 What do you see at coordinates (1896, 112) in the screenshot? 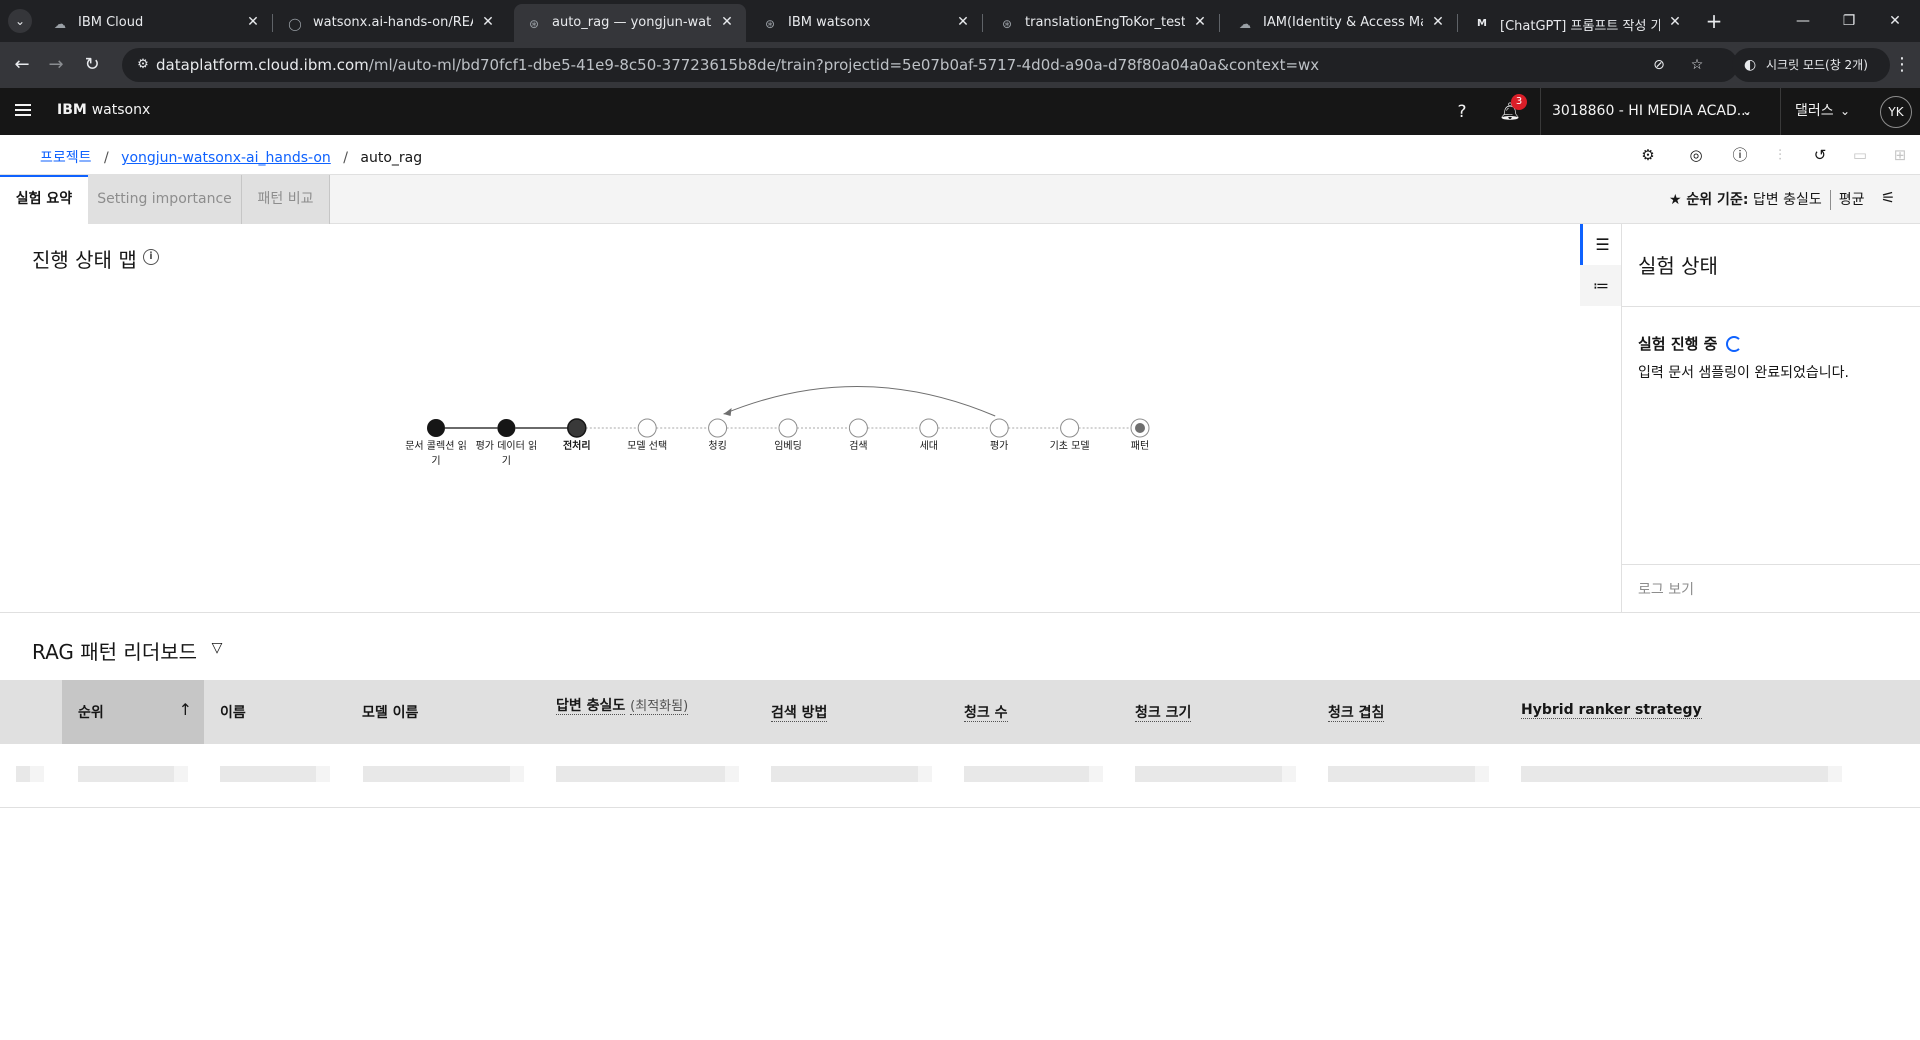
I see `avatar: YK` at bounding box center [1896, 112].